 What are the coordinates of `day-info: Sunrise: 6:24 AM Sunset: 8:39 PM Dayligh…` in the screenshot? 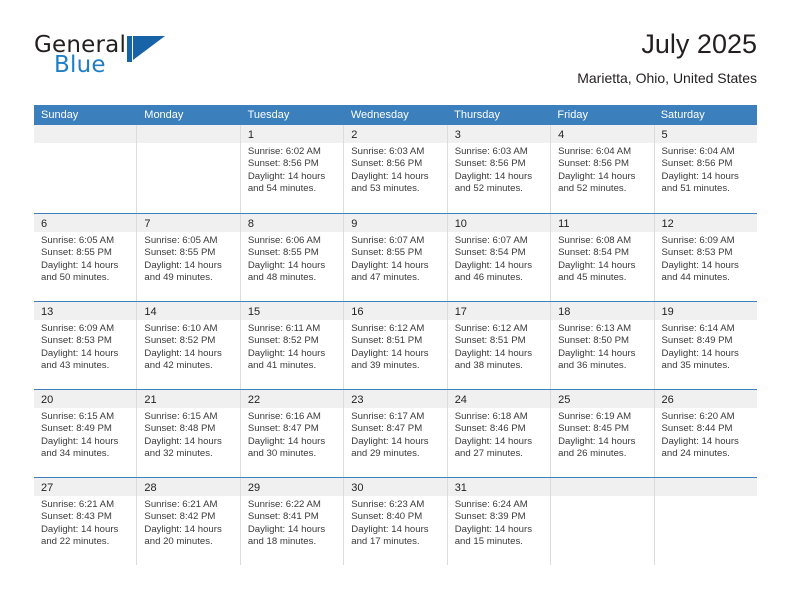 It's located at (499, 522).